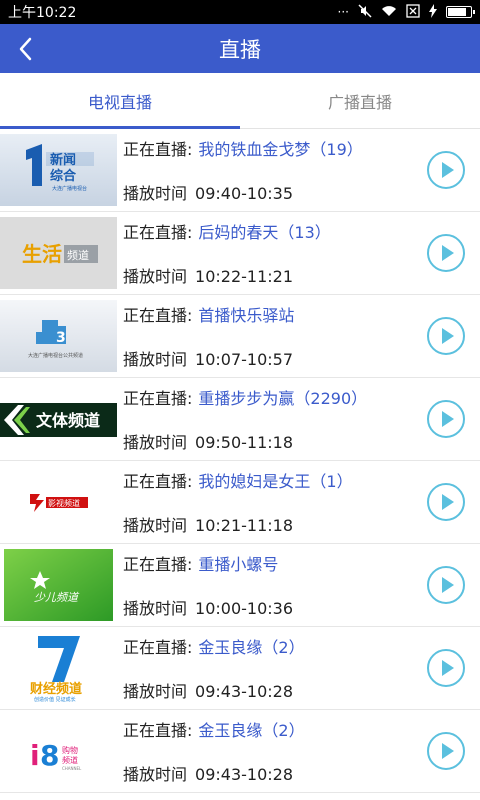 The image size is (480, 800). What do you see at coordinates (35, 755) in the screenshot?
I see `svg-text: i` at bounding box center [35, 755].